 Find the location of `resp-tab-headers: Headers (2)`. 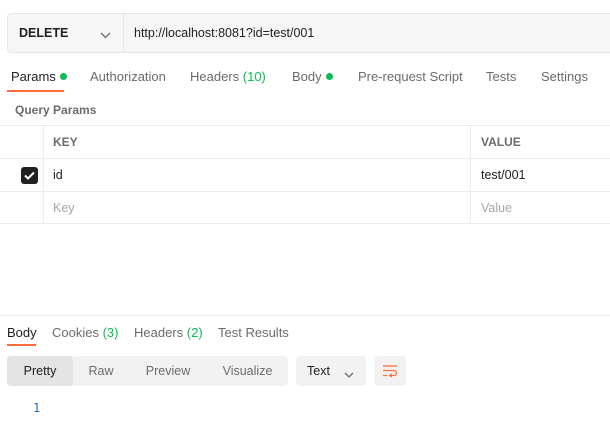

resp-tab-headers: Headers (2) is located at coordinates (168, 332).